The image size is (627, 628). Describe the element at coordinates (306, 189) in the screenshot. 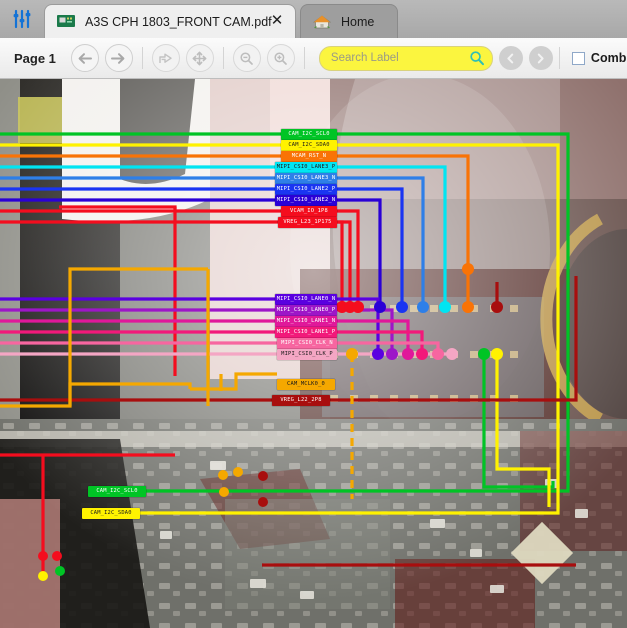

I see `net-label-lane2-p: MIPI_CSI0_LANE2_P` at that location.